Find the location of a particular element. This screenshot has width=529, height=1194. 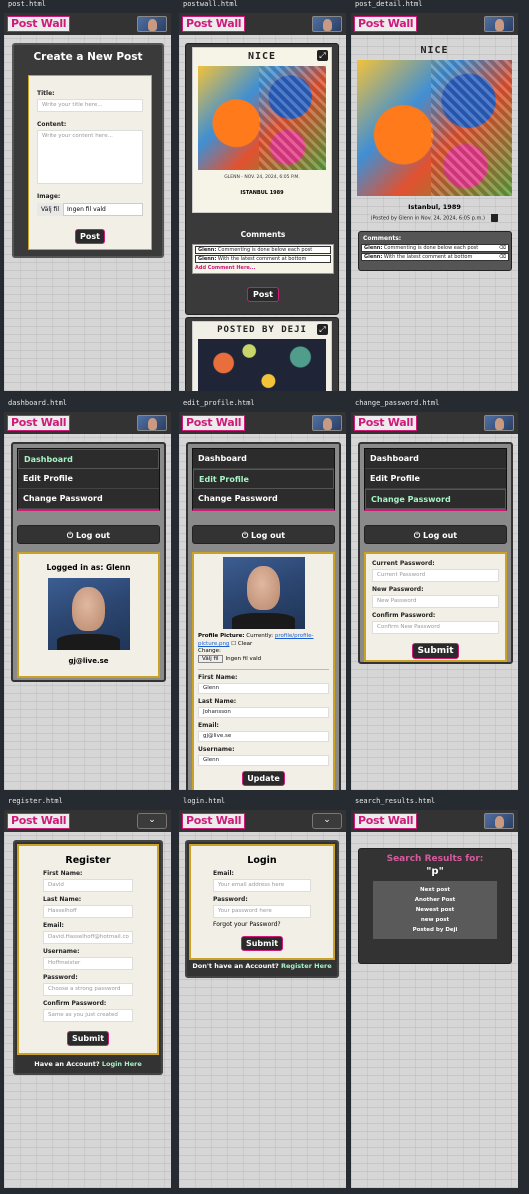

post-card-2: POSTED BY DEJI ⤢ is located at coordinates (262, 354).